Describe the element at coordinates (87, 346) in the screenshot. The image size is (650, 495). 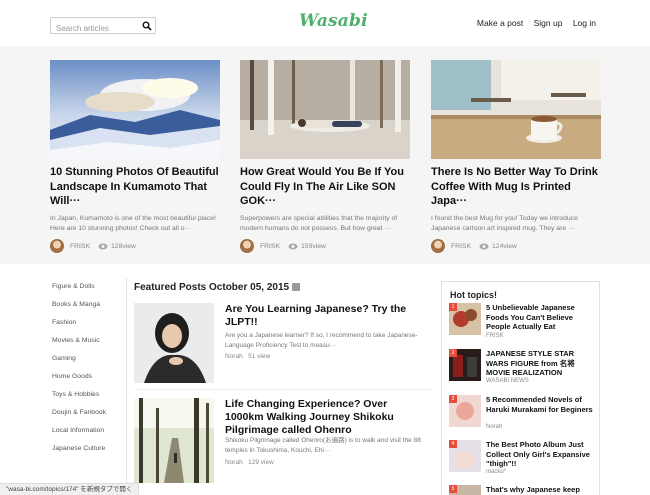
I see `category-link: Movies & Music` at that location.